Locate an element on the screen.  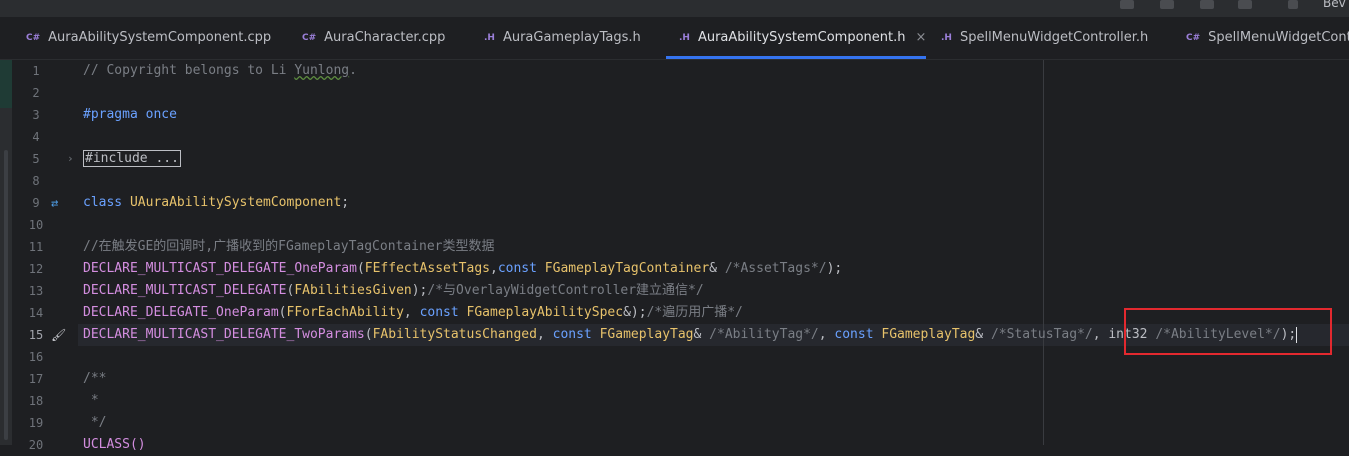
tab-label: AuraCharacter.cpp is located at coordinates (385, 37).